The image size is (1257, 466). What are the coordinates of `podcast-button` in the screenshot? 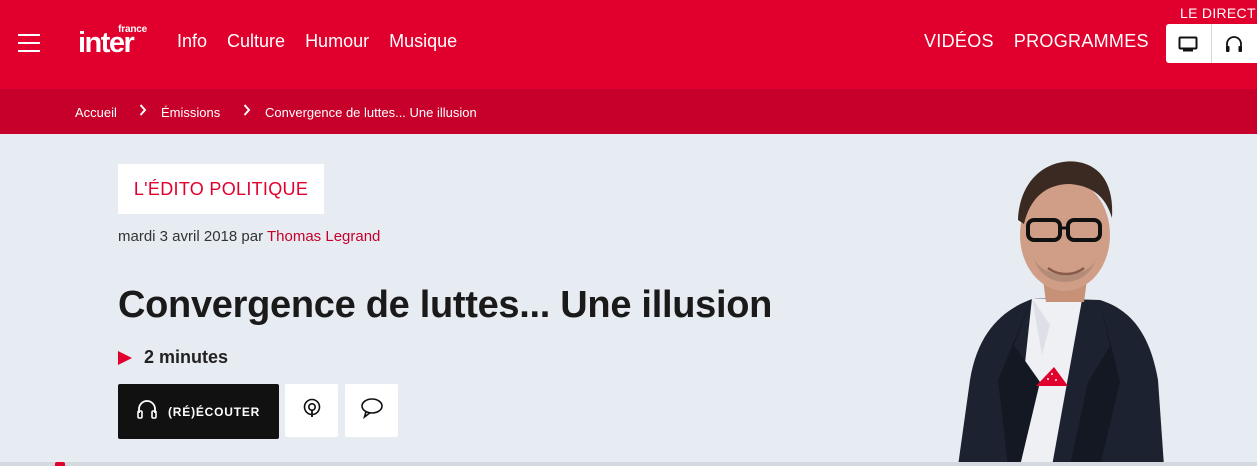 It's located at (311, 410).